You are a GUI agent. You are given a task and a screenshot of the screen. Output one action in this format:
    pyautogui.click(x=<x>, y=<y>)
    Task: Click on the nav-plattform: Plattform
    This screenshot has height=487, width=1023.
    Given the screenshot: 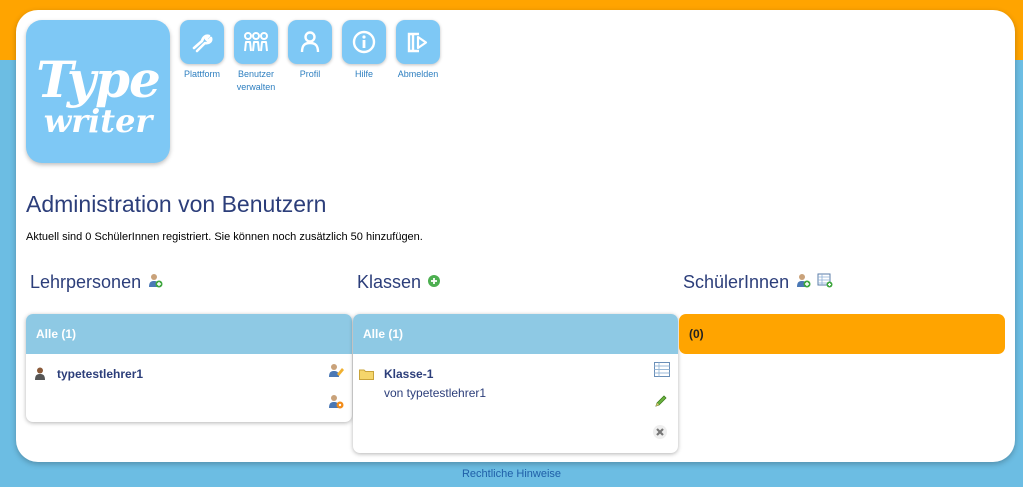 What is the action you would take?
    pyautogui.click(x=202, y=50)
    